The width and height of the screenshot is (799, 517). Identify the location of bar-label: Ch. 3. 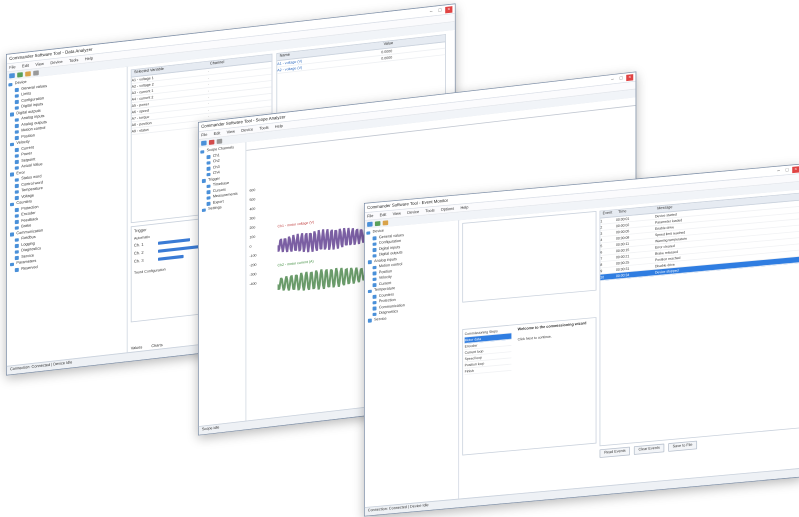
(139, 261).